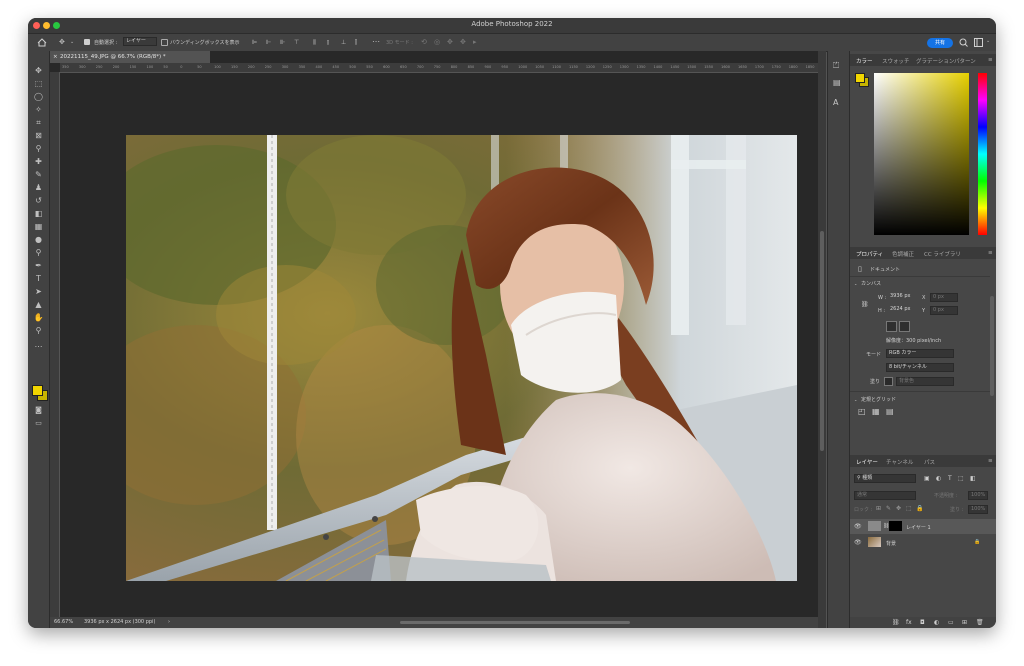 The height and width of the screenshot is (666, 1024). I want to click on delete-layer-icon: 🗑, so click(980, 622).